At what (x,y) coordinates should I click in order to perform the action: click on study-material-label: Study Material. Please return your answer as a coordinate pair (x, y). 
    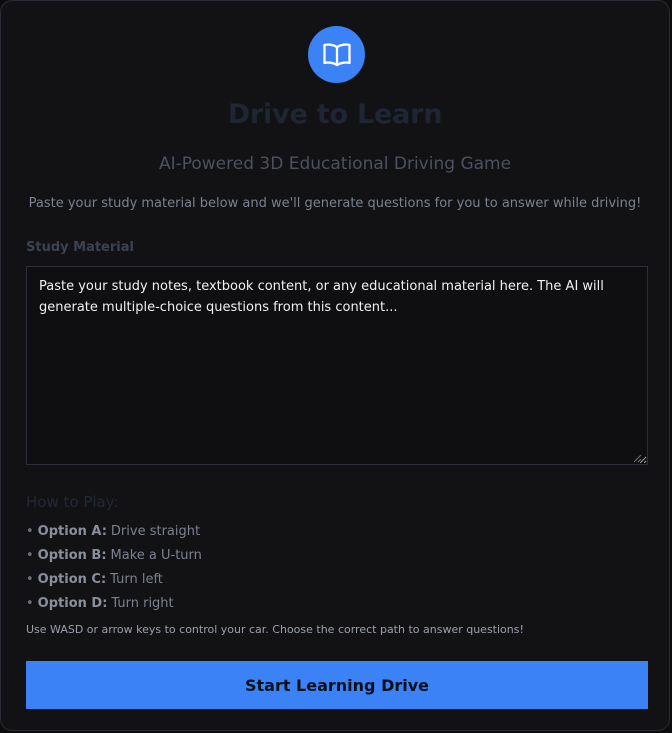
    Looking at the image, I should click on (80, 247).